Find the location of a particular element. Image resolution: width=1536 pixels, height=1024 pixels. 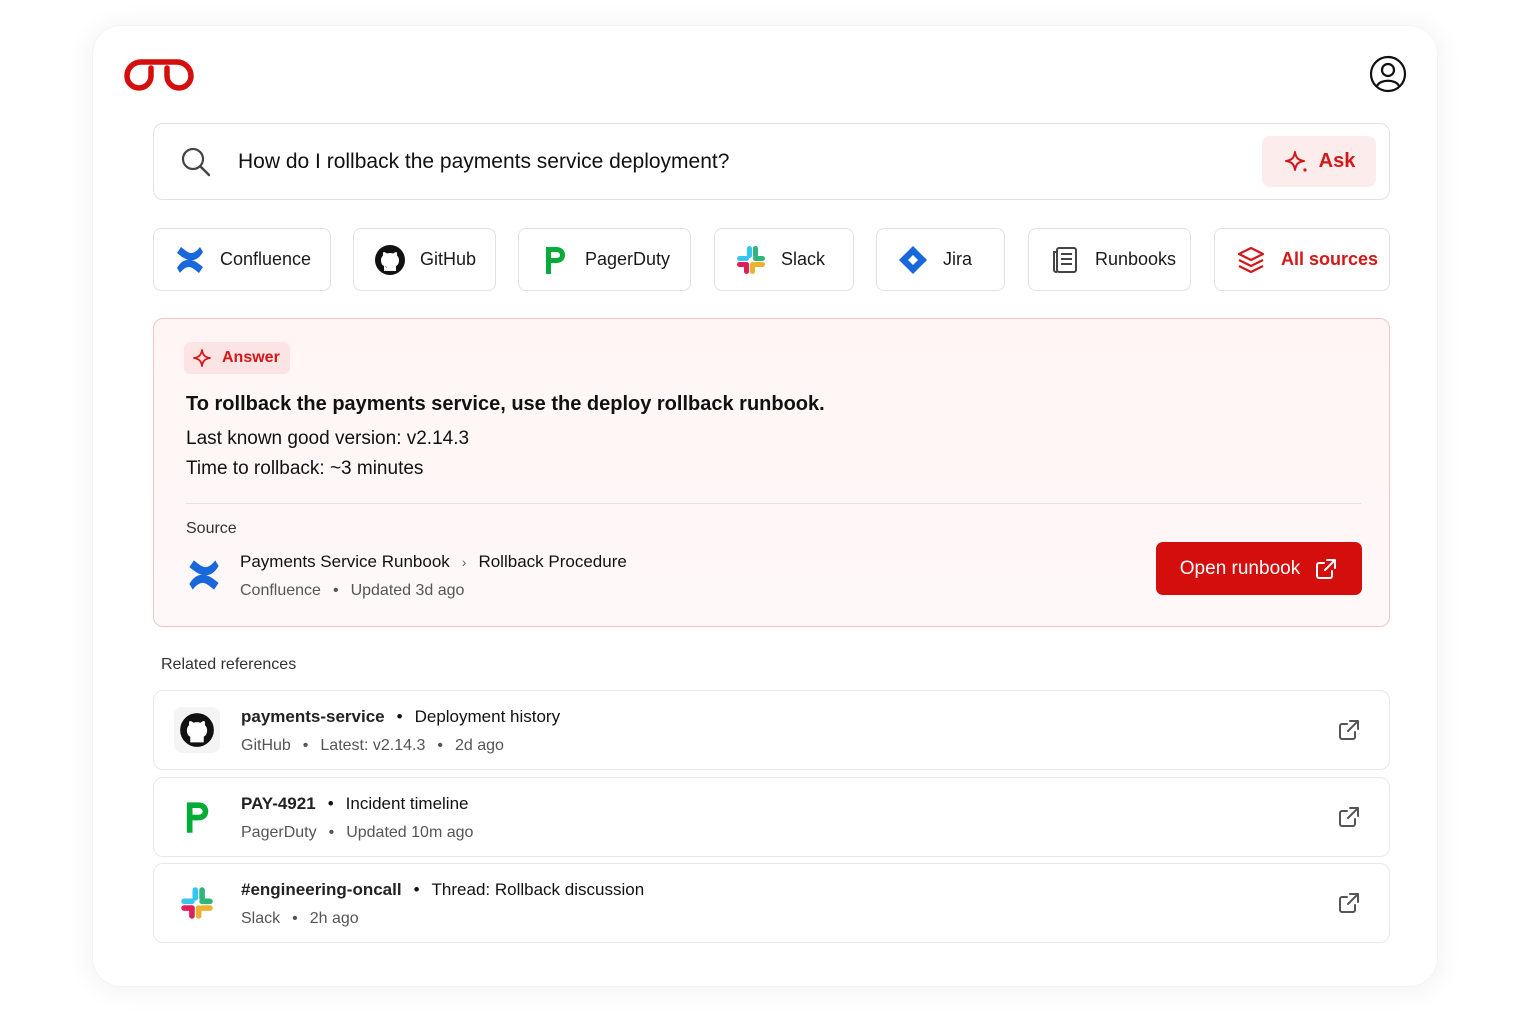

source-chip-all: All sources is located at coordinates (1302, 259).